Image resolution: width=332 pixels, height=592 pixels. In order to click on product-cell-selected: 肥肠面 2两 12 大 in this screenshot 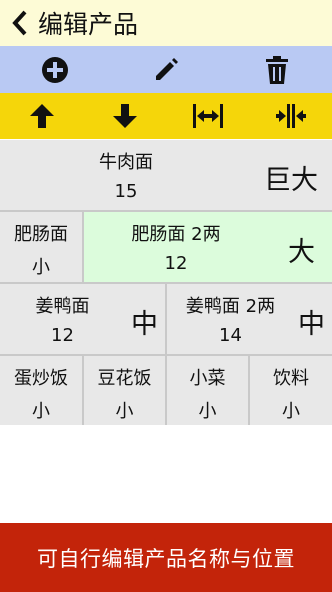, I will do `click(208, 247)`.